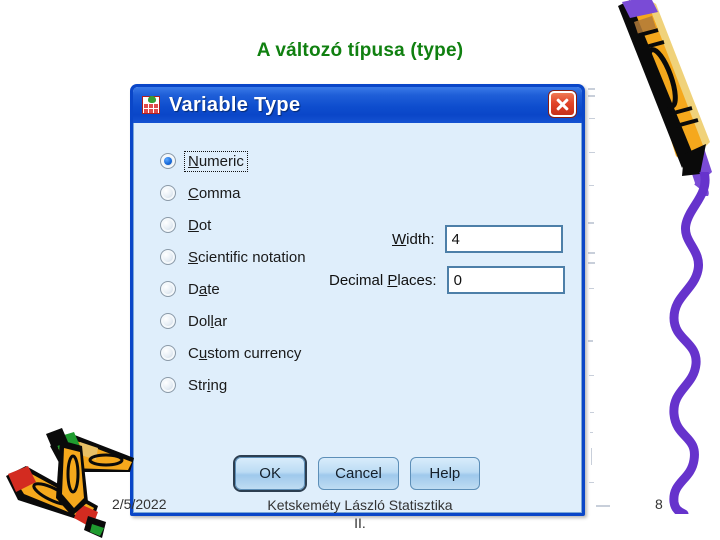  What do you see at coordinates (193, 257) in the screenshot?
I see `radio-mnemonic: S` at bounding box center [193, 257].